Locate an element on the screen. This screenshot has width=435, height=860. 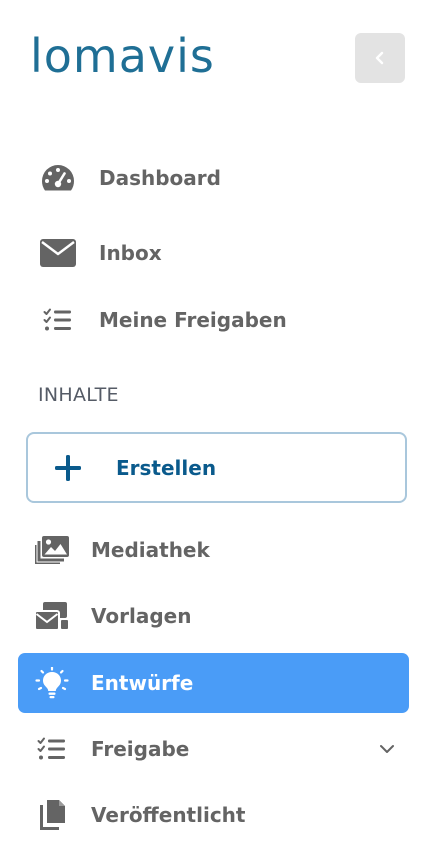
lomavis-logo: lomavis is located at coordinates (122, 56).